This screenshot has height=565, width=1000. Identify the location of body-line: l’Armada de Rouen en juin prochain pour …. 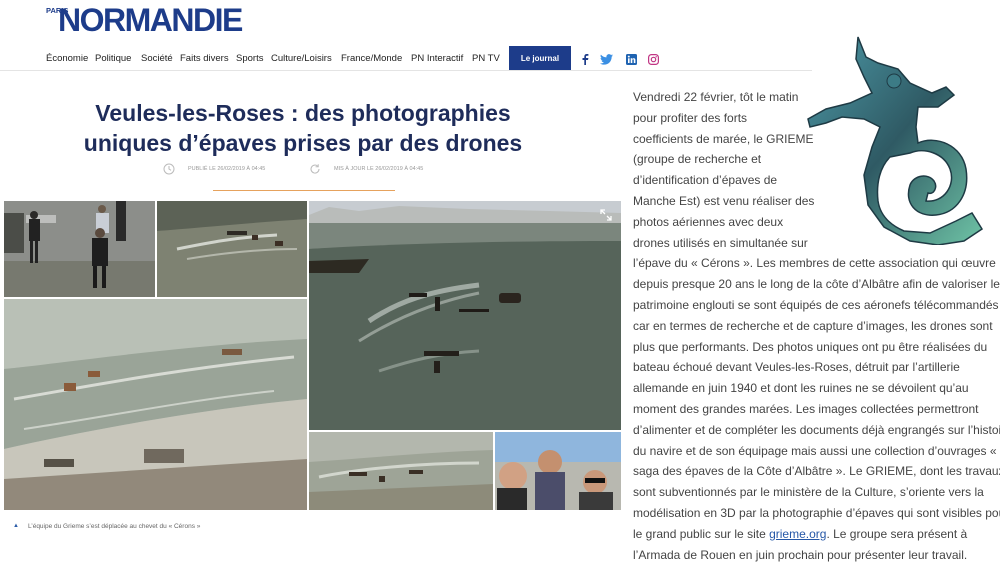
(800, 554).